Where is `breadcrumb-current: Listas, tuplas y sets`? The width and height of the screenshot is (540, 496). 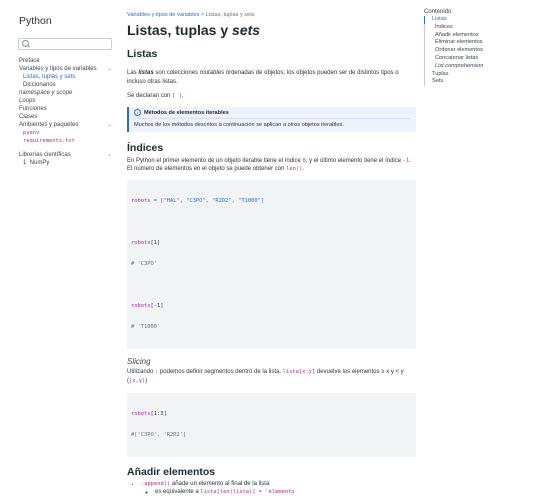
breadcrumb-current: Listas, tuplas y sets is located at coordinates (230, 15).